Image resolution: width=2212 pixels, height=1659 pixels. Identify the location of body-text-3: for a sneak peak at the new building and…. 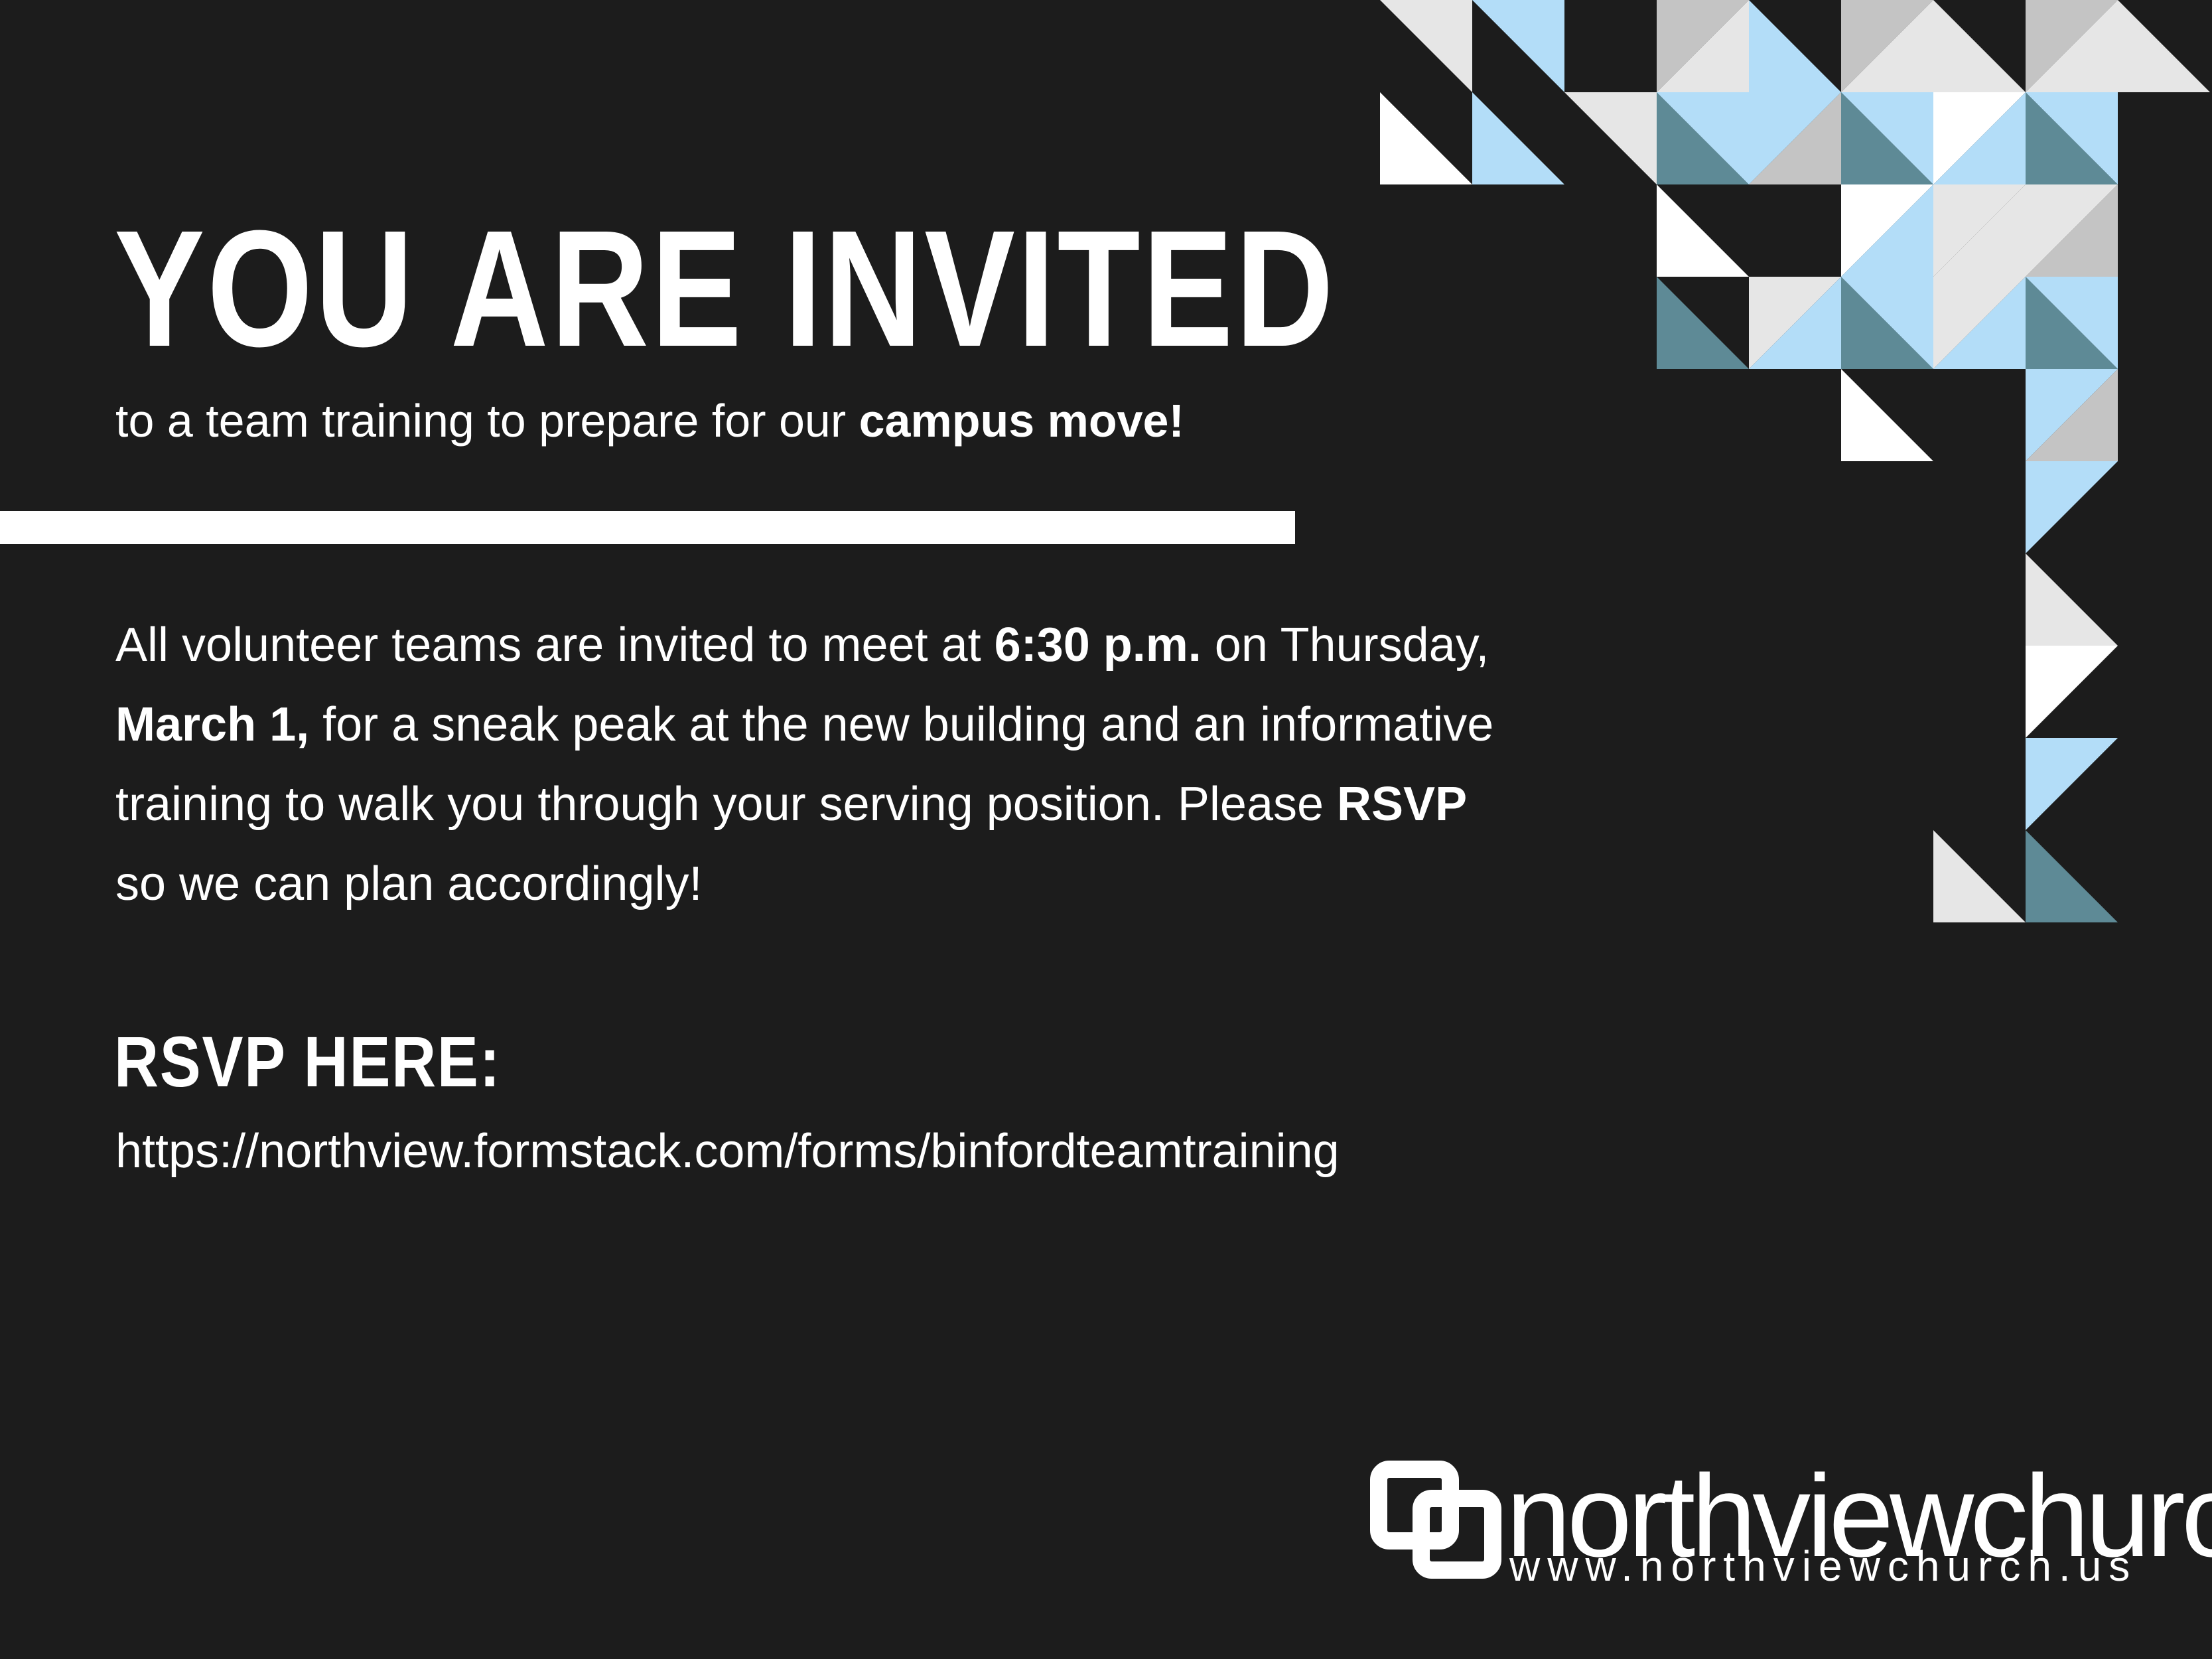
(804, 764).